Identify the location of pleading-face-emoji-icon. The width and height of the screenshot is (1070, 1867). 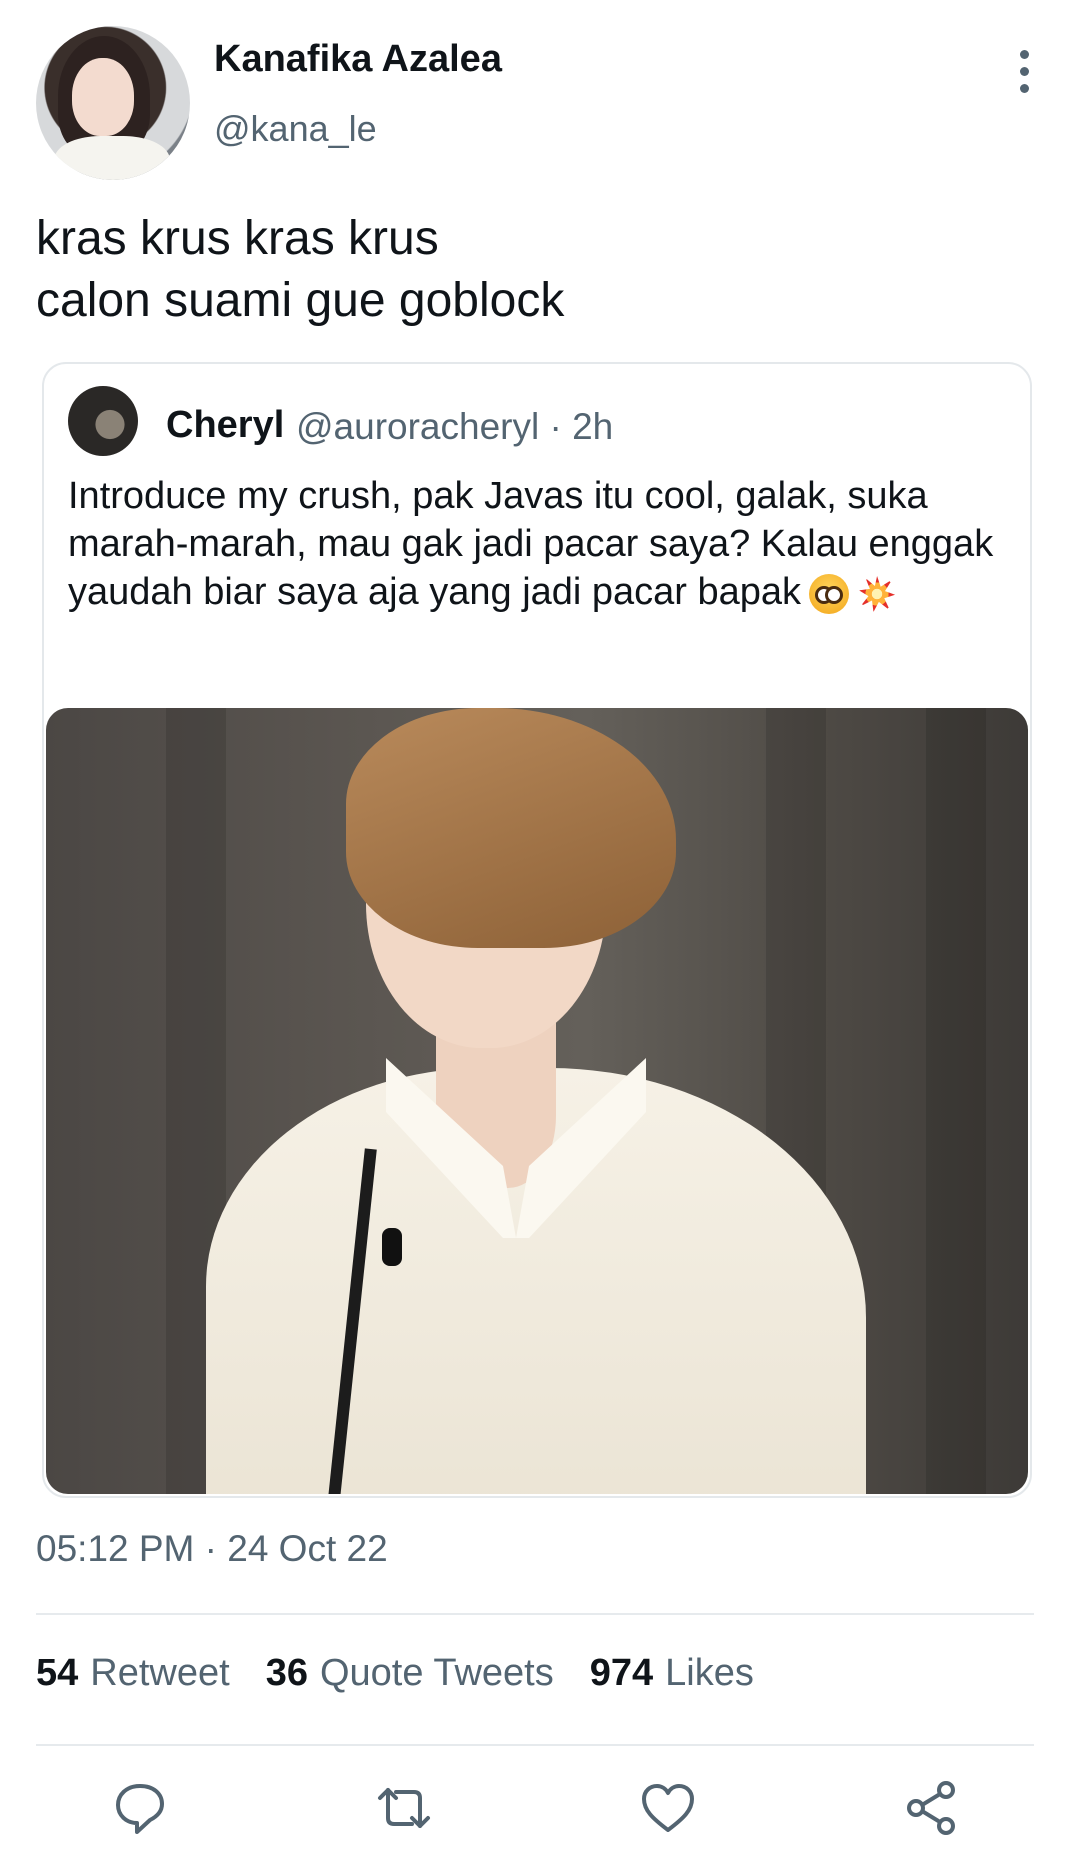
(829, 593).